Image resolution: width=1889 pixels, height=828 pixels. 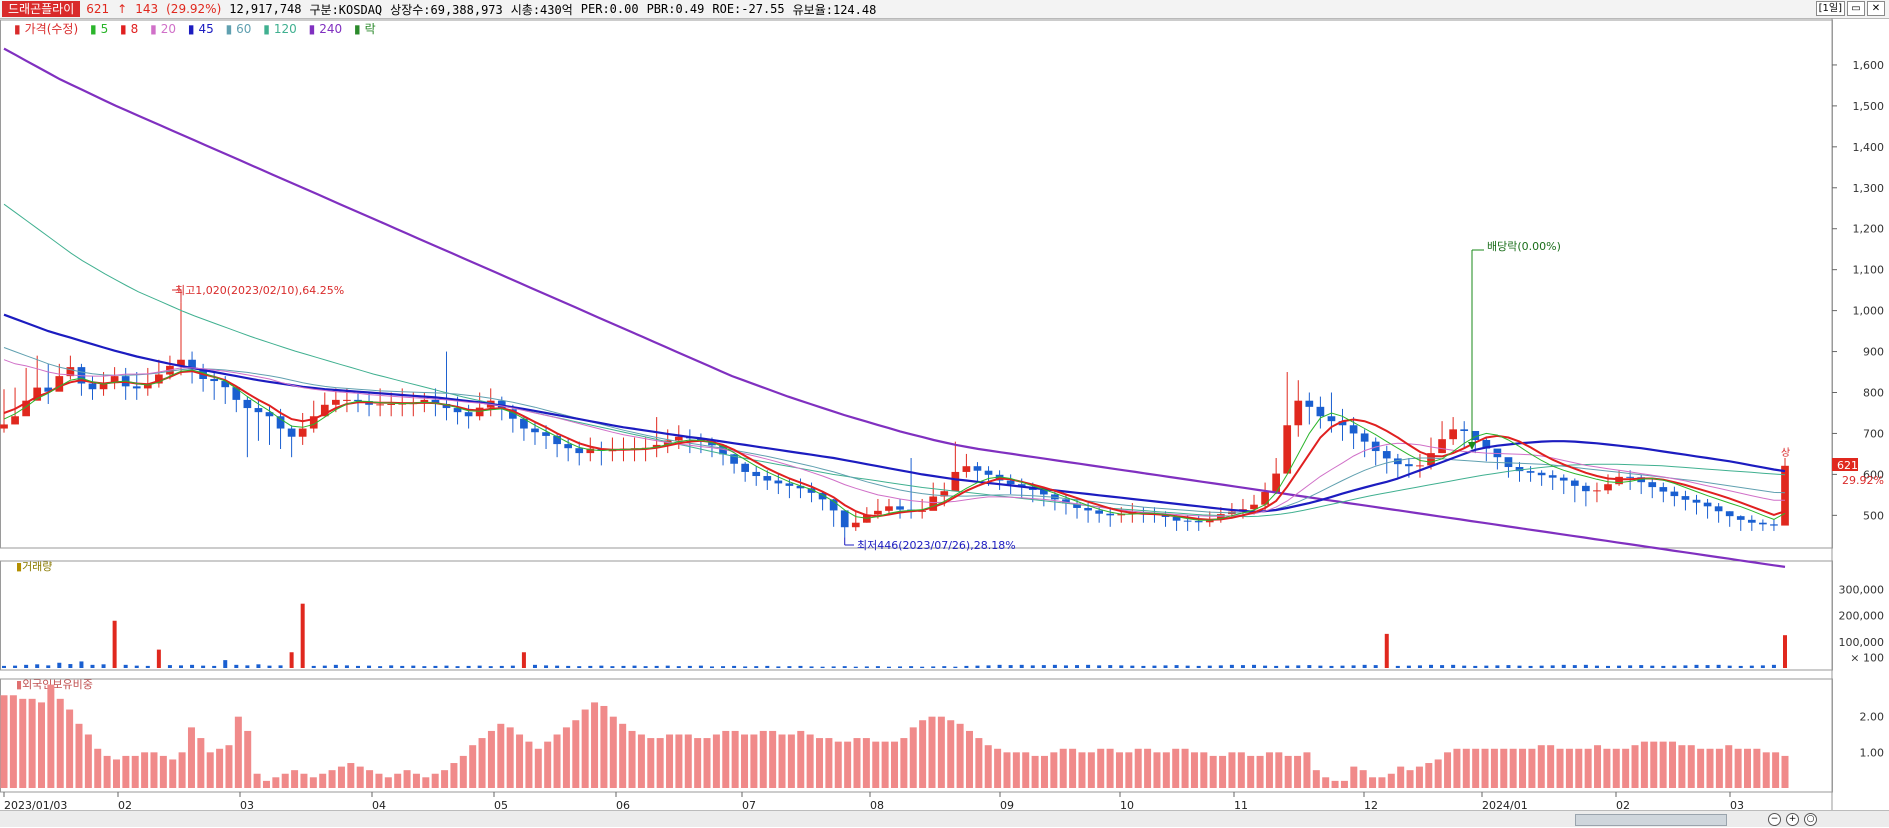 I want to click on y-tick-label: 1,600, so click(x=1869, y=65).